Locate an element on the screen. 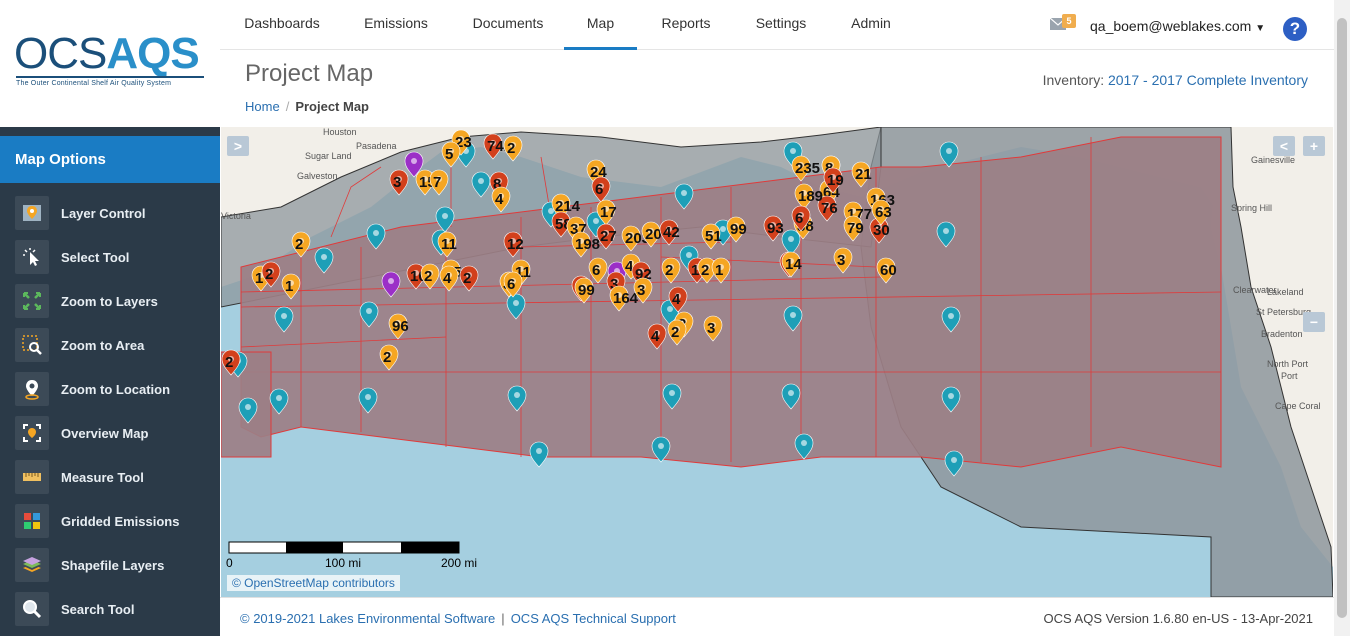 The image size is (1350, 636). location-pin-icon is located at coordinates (32, 389).